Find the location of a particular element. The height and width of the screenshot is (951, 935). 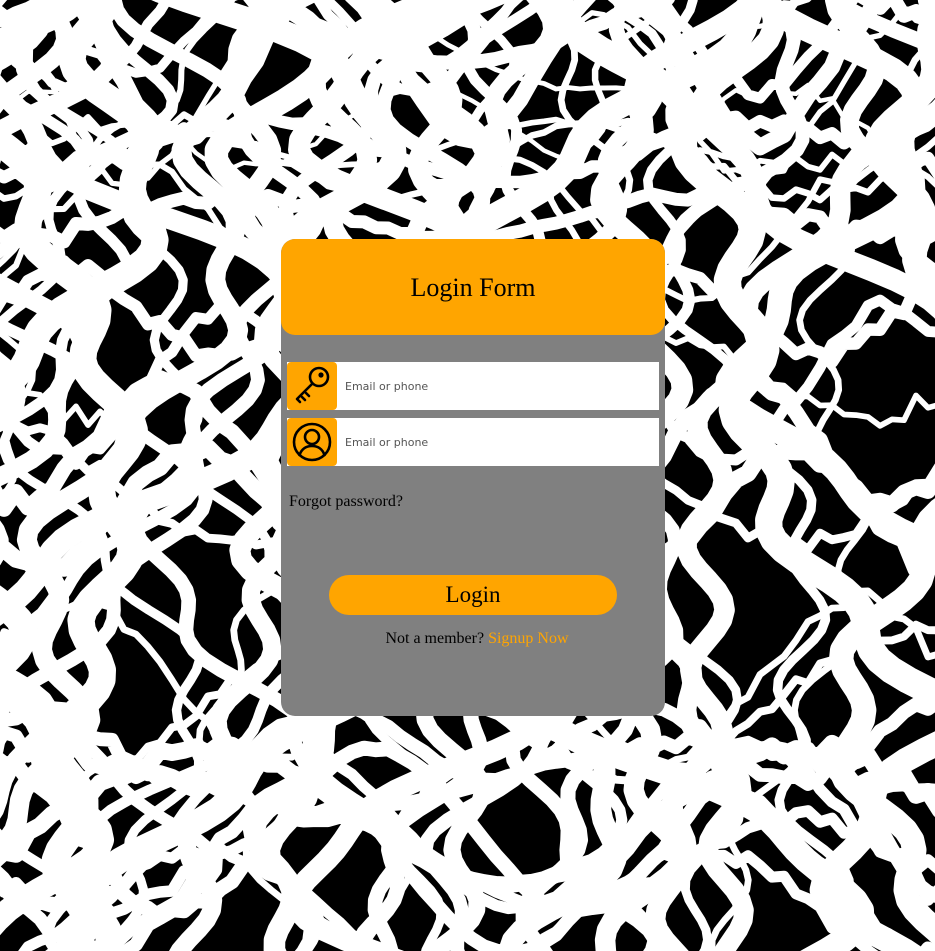

second-email-or-phone-input is located at coordinates (498, 442).